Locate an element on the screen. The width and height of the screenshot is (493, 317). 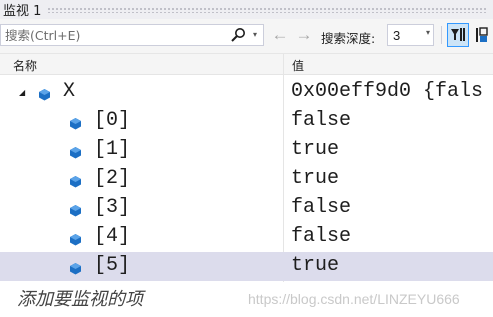
filter-button is located at coordinates (458, 35).